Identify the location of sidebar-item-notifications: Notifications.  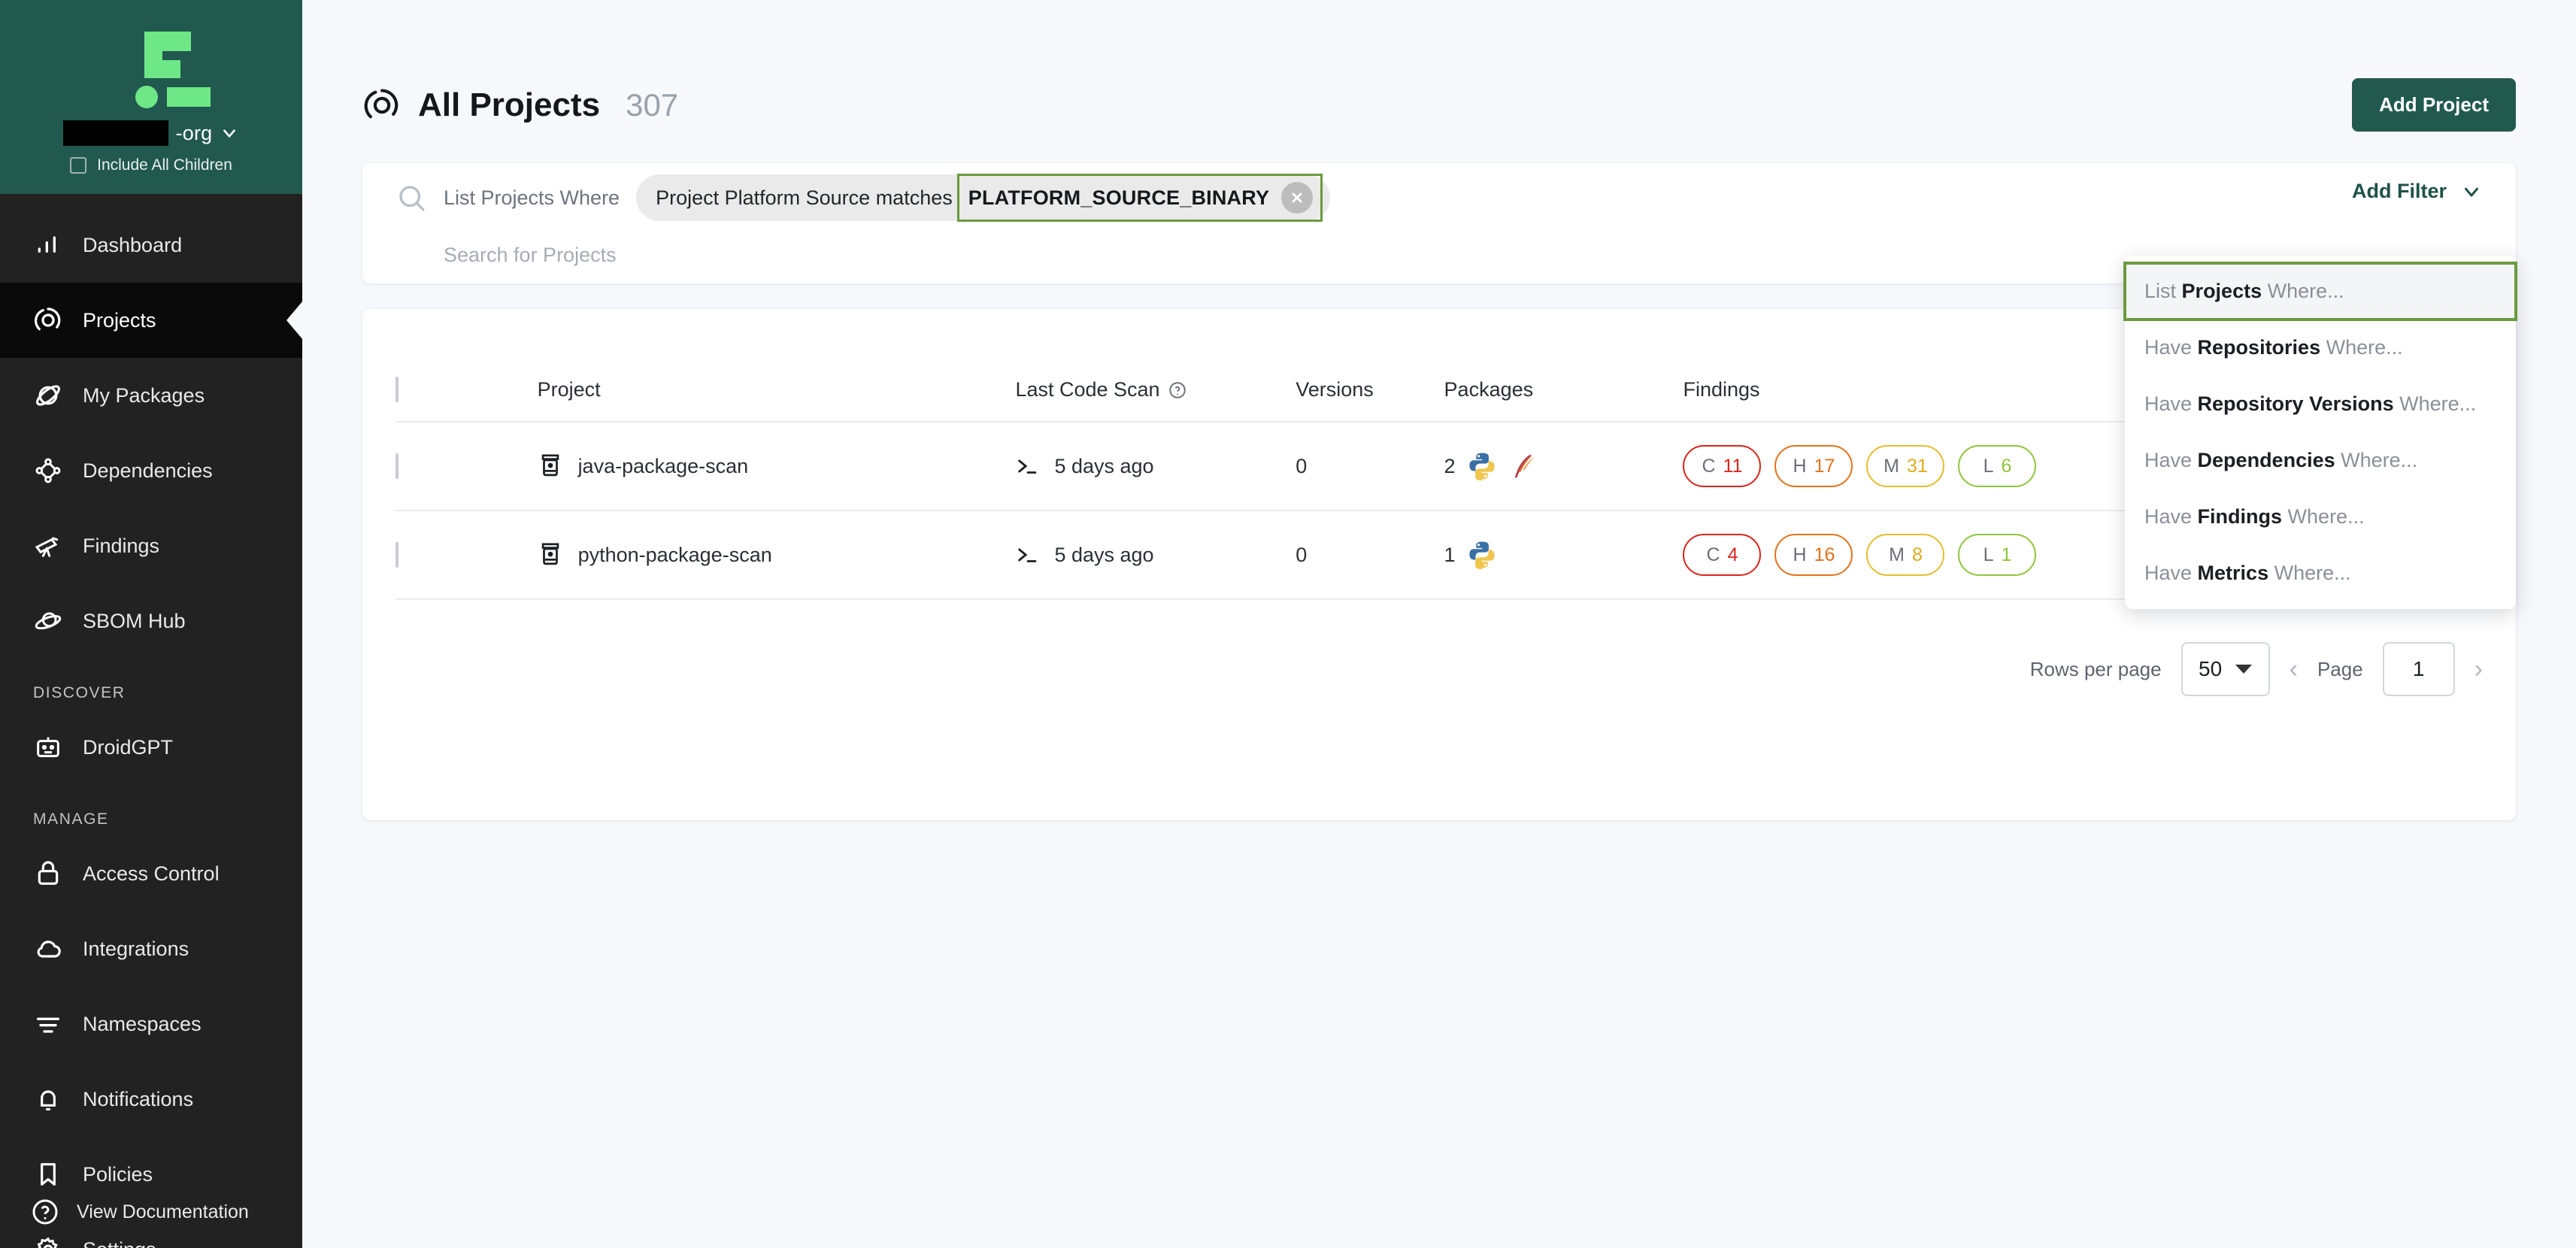
(151, 1099).